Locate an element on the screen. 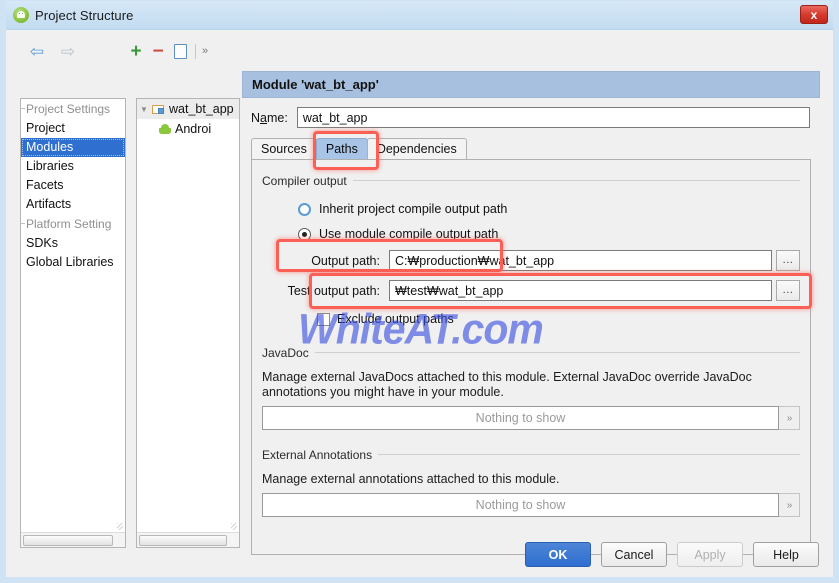 Image resolution: width=839 pixels, height=583 pixels. sidebar-item-modules: Modules is located at coordinates (73, 147).